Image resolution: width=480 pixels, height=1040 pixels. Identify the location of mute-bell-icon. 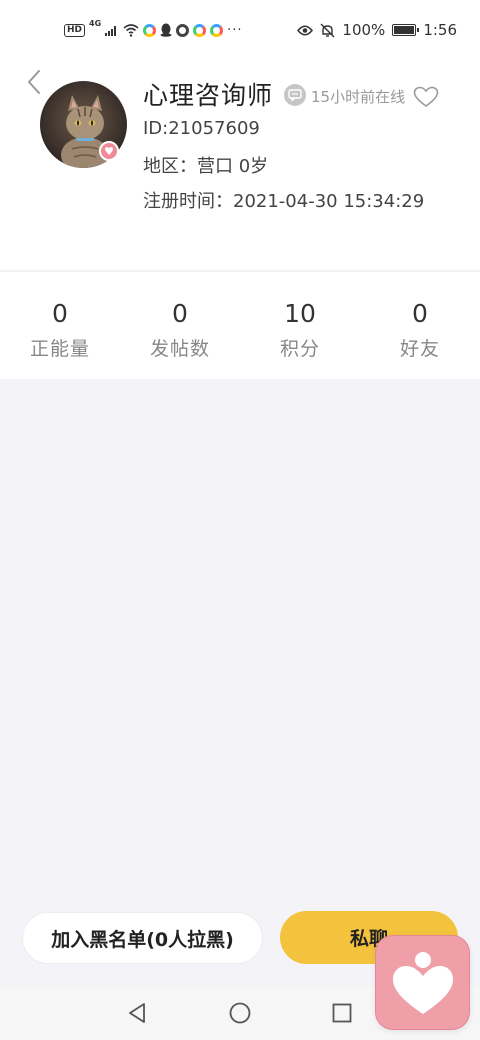
(327, 30).